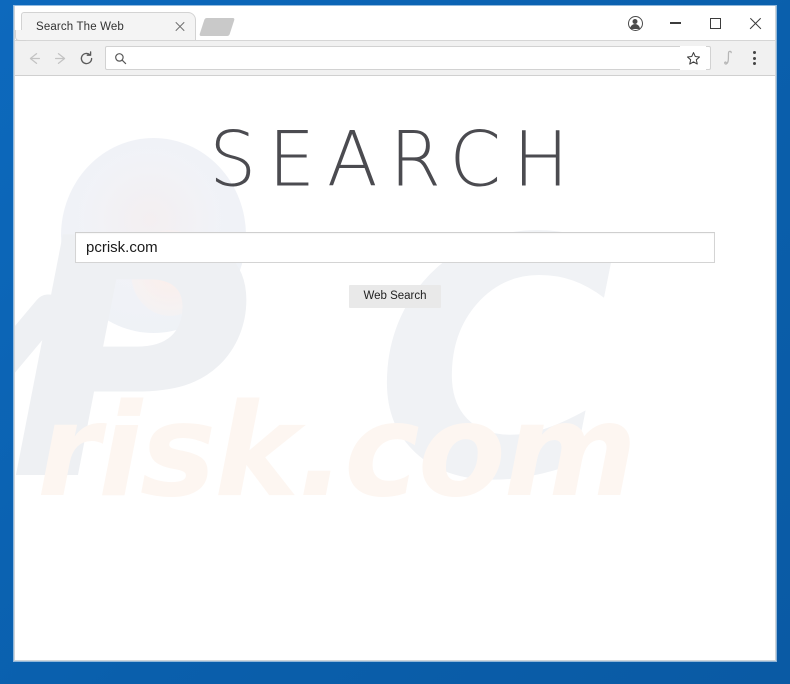 The image size is (790, 684). I want to click on reload-button, so click(86, 58).